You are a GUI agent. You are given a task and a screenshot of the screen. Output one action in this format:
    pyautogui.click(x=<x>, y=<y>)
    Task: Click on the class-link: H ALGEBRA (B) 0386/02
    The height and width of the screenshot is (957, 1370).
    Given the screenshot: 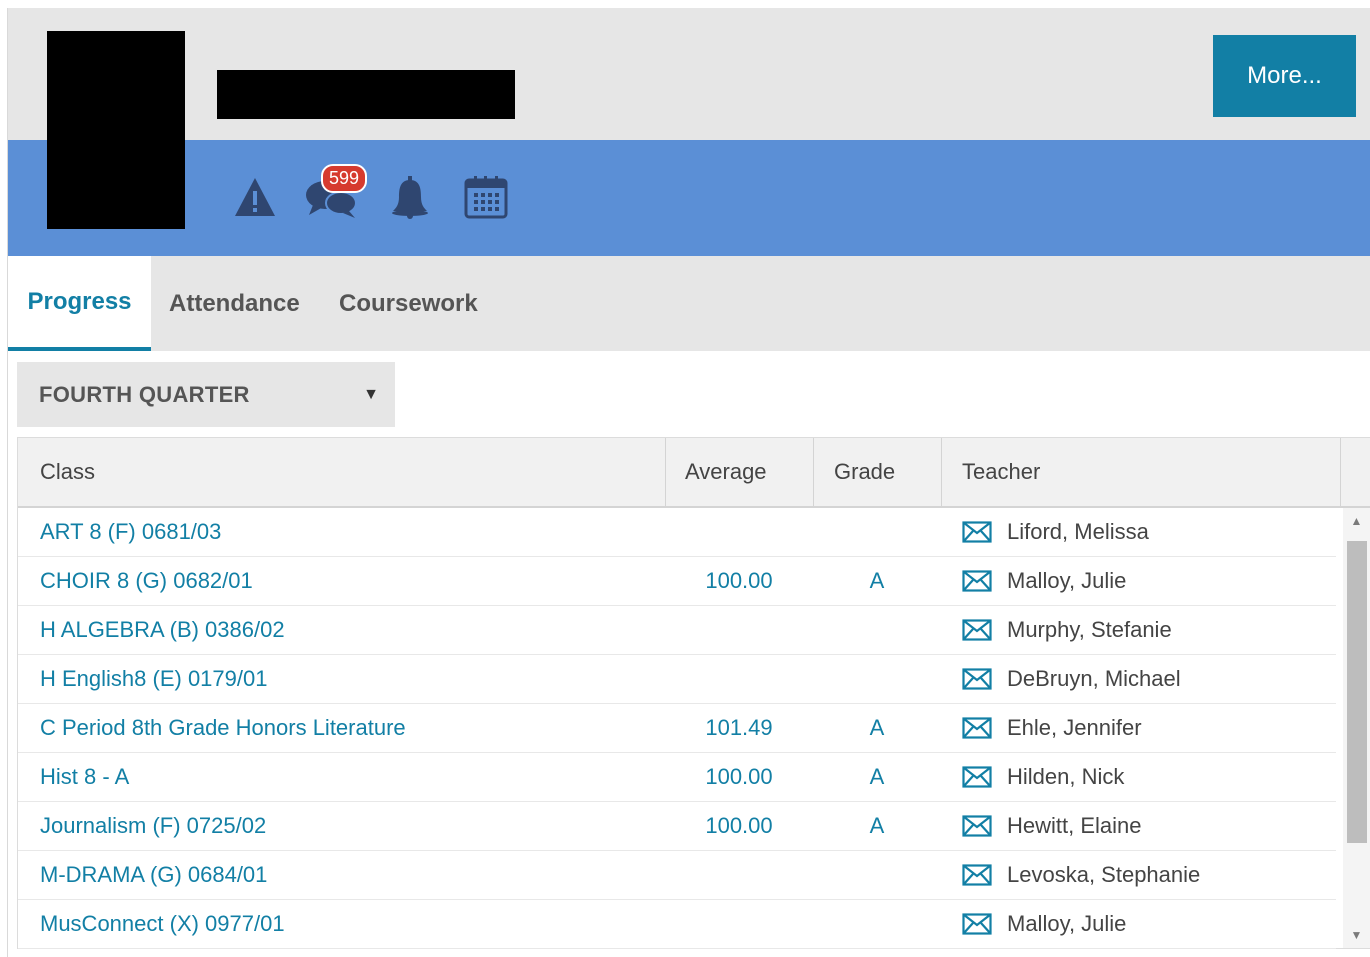 What is the action you would take?
    pyautogui.click(x=162, y=630)
    